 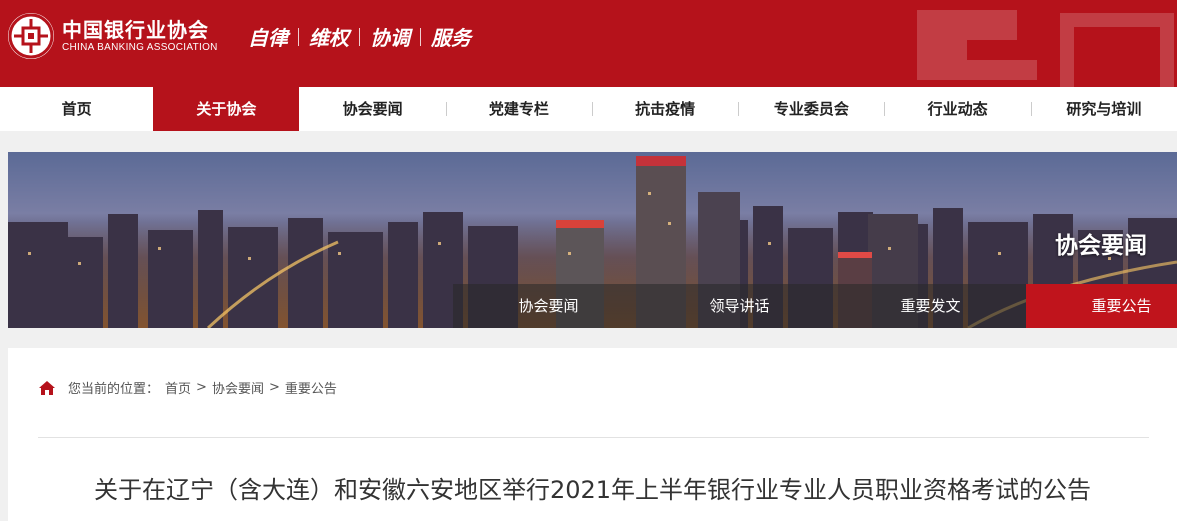 What do you see at coordinates (1101, 306) in the screenshot?
I see `subnav-item-announcements: 重要公告` at bounding box center [1101, 306].